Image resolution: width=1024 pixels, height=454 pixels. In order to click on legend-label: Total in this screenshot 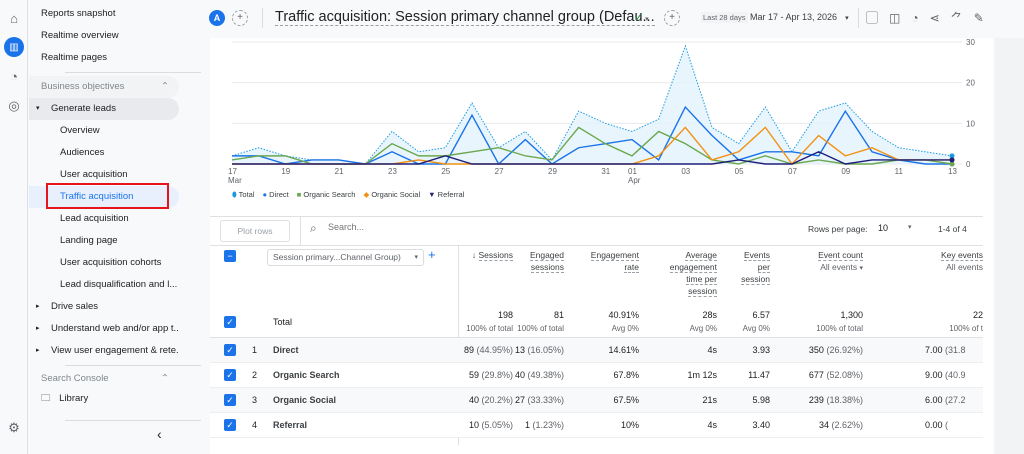, I will do `click(246, 194)`.